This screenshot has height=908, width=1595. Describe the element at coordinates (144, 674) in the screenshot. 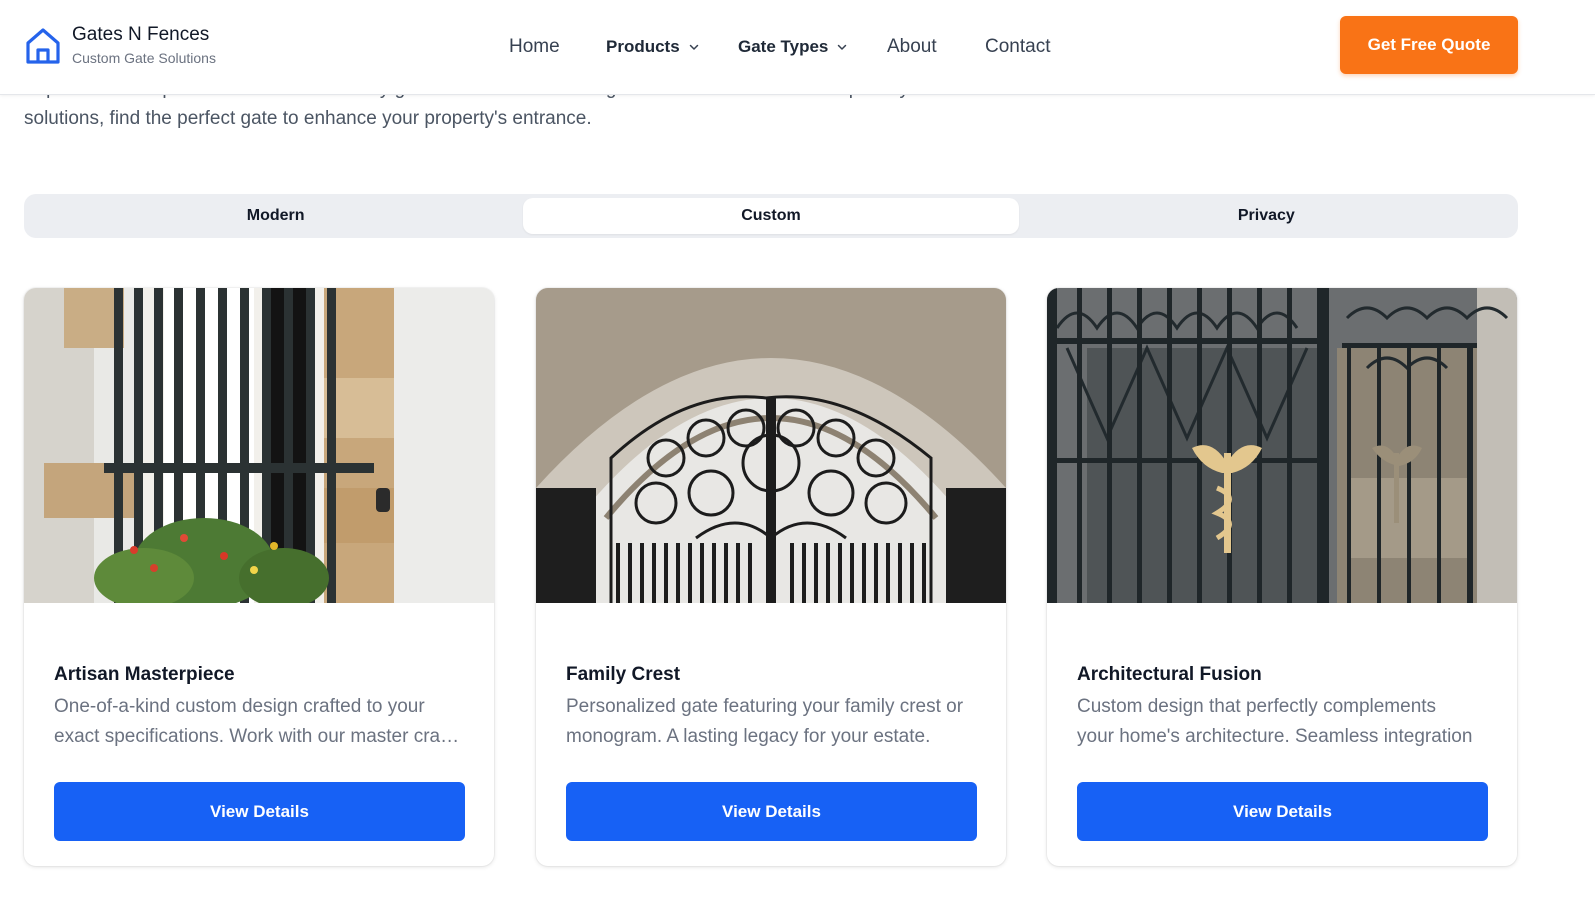

I see `card-title: Artisan Masterpiece` at that location.